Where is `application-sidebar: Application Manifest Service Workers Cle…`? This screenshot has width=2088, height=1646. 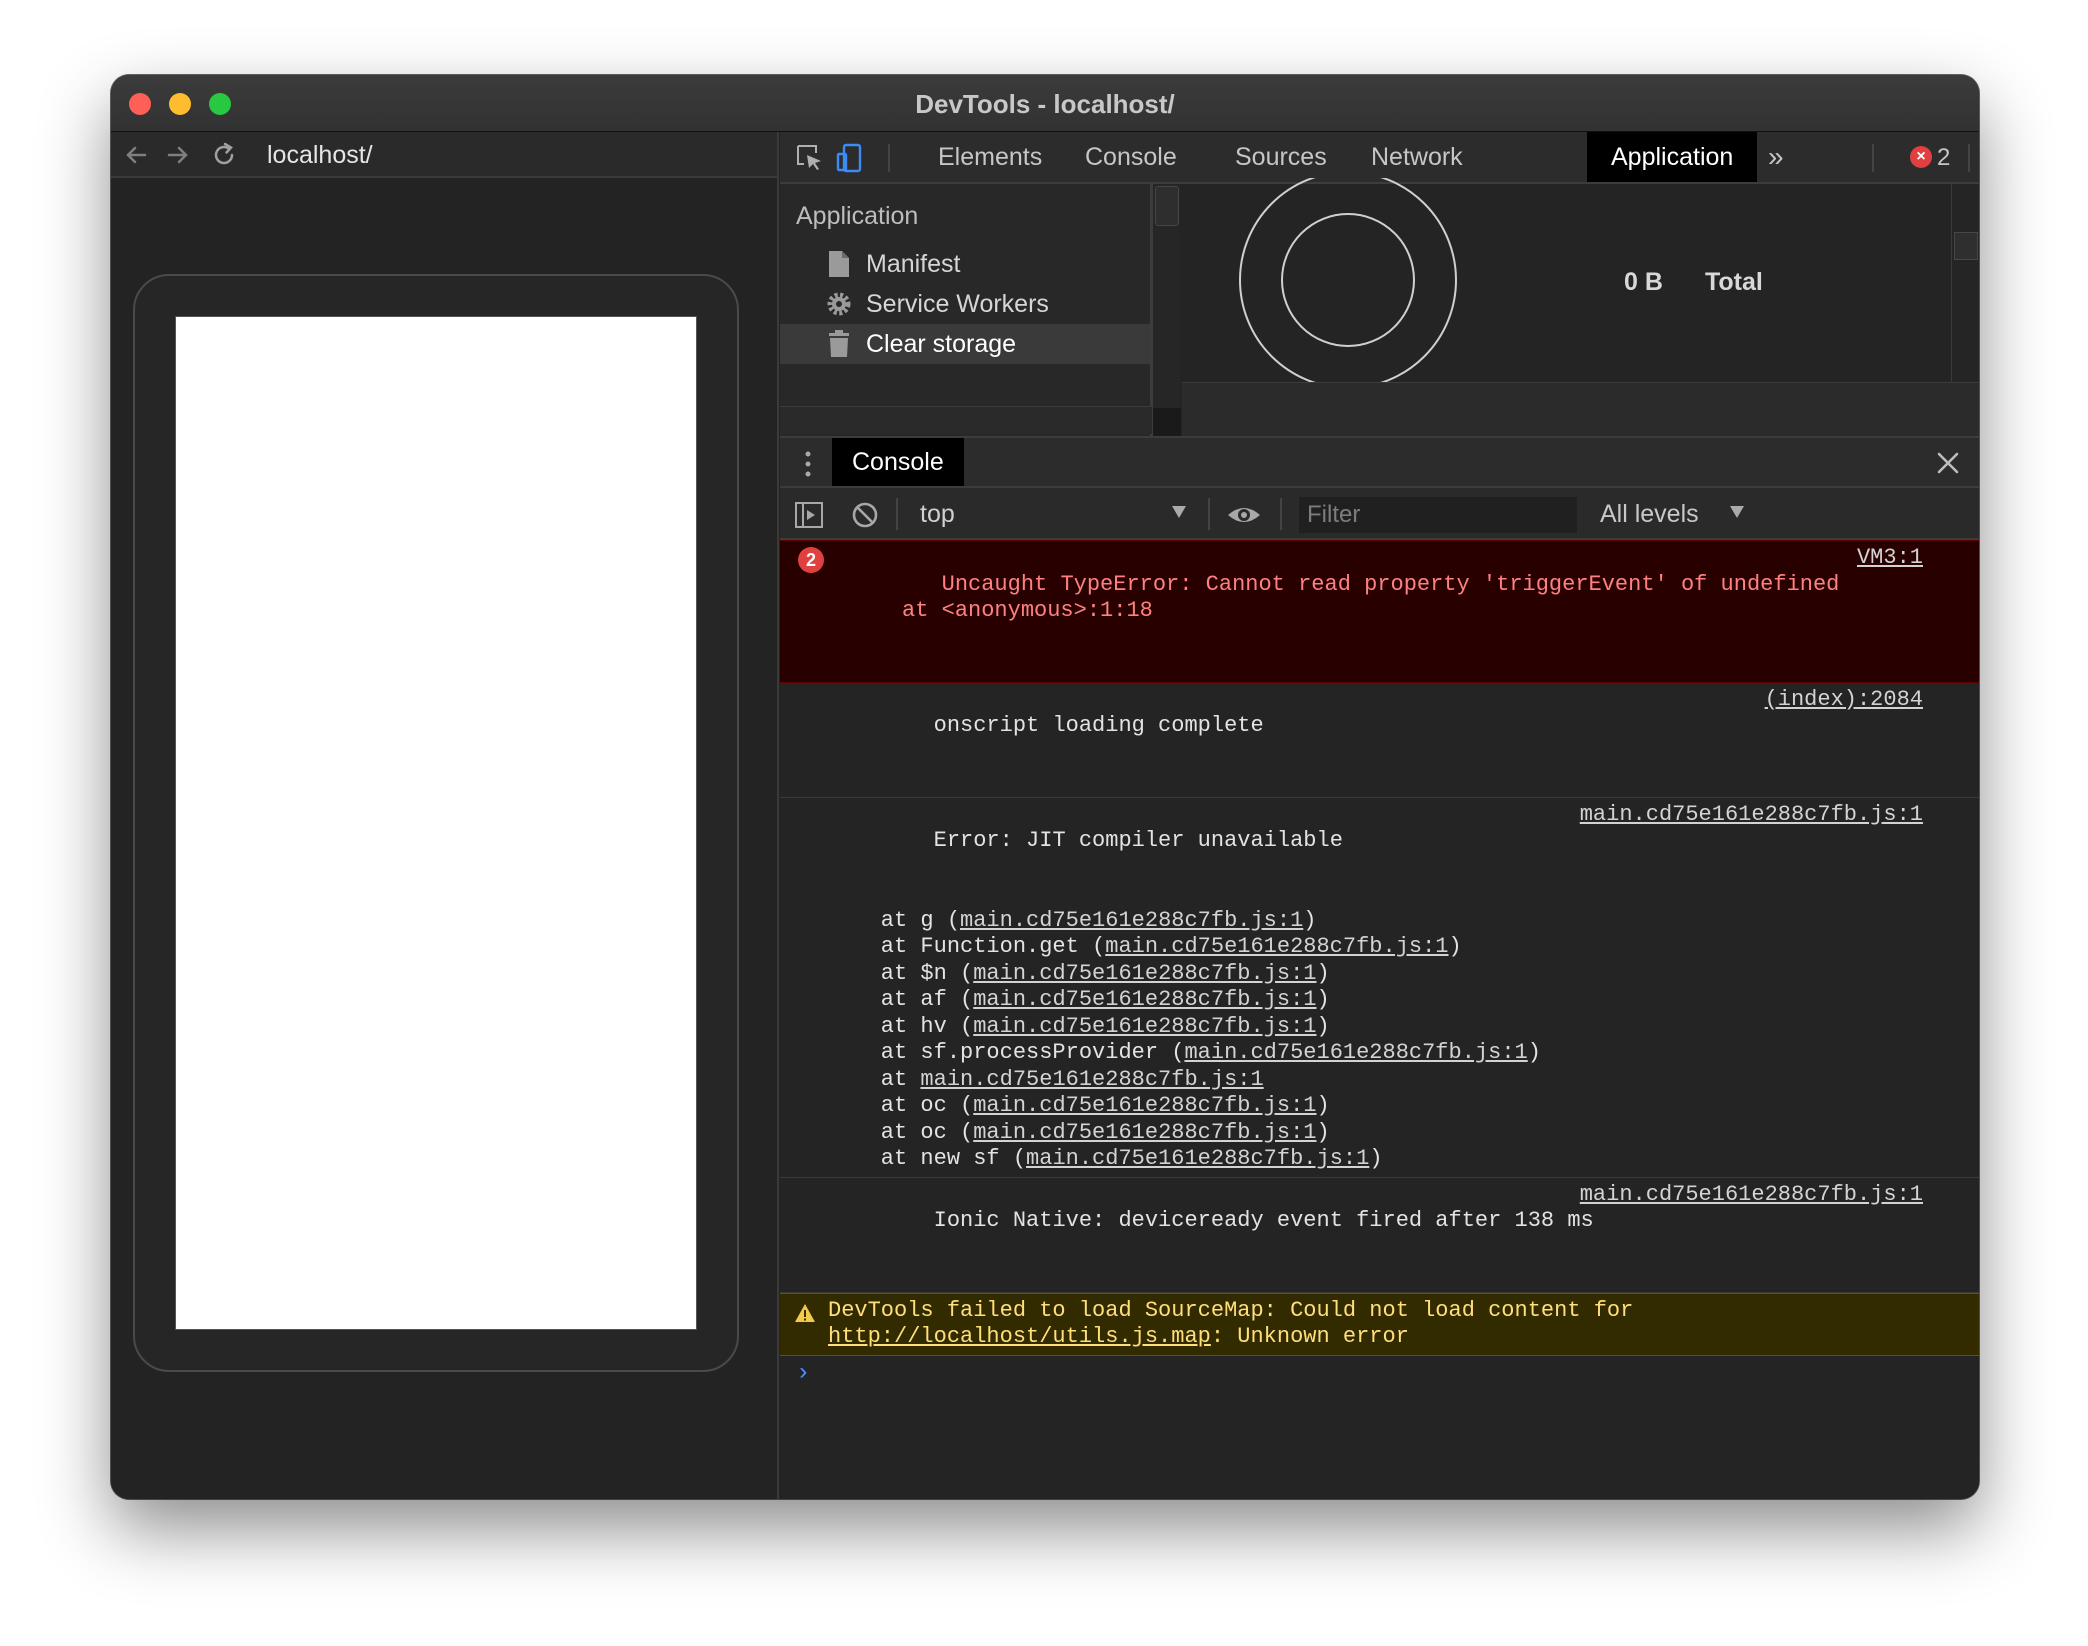 application-sidebar: Application Manifest Service Workers Cle… is located at coordinates (966, 310).